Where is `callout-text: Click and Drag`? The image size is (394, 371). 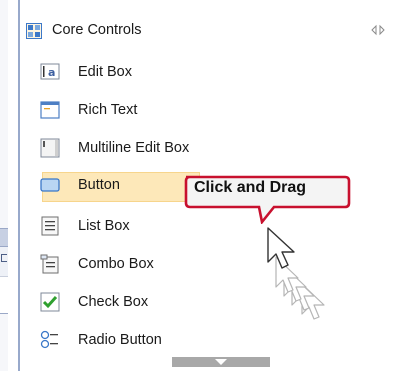
callout-text: Click and Drag is located at coordinates (250, 187).